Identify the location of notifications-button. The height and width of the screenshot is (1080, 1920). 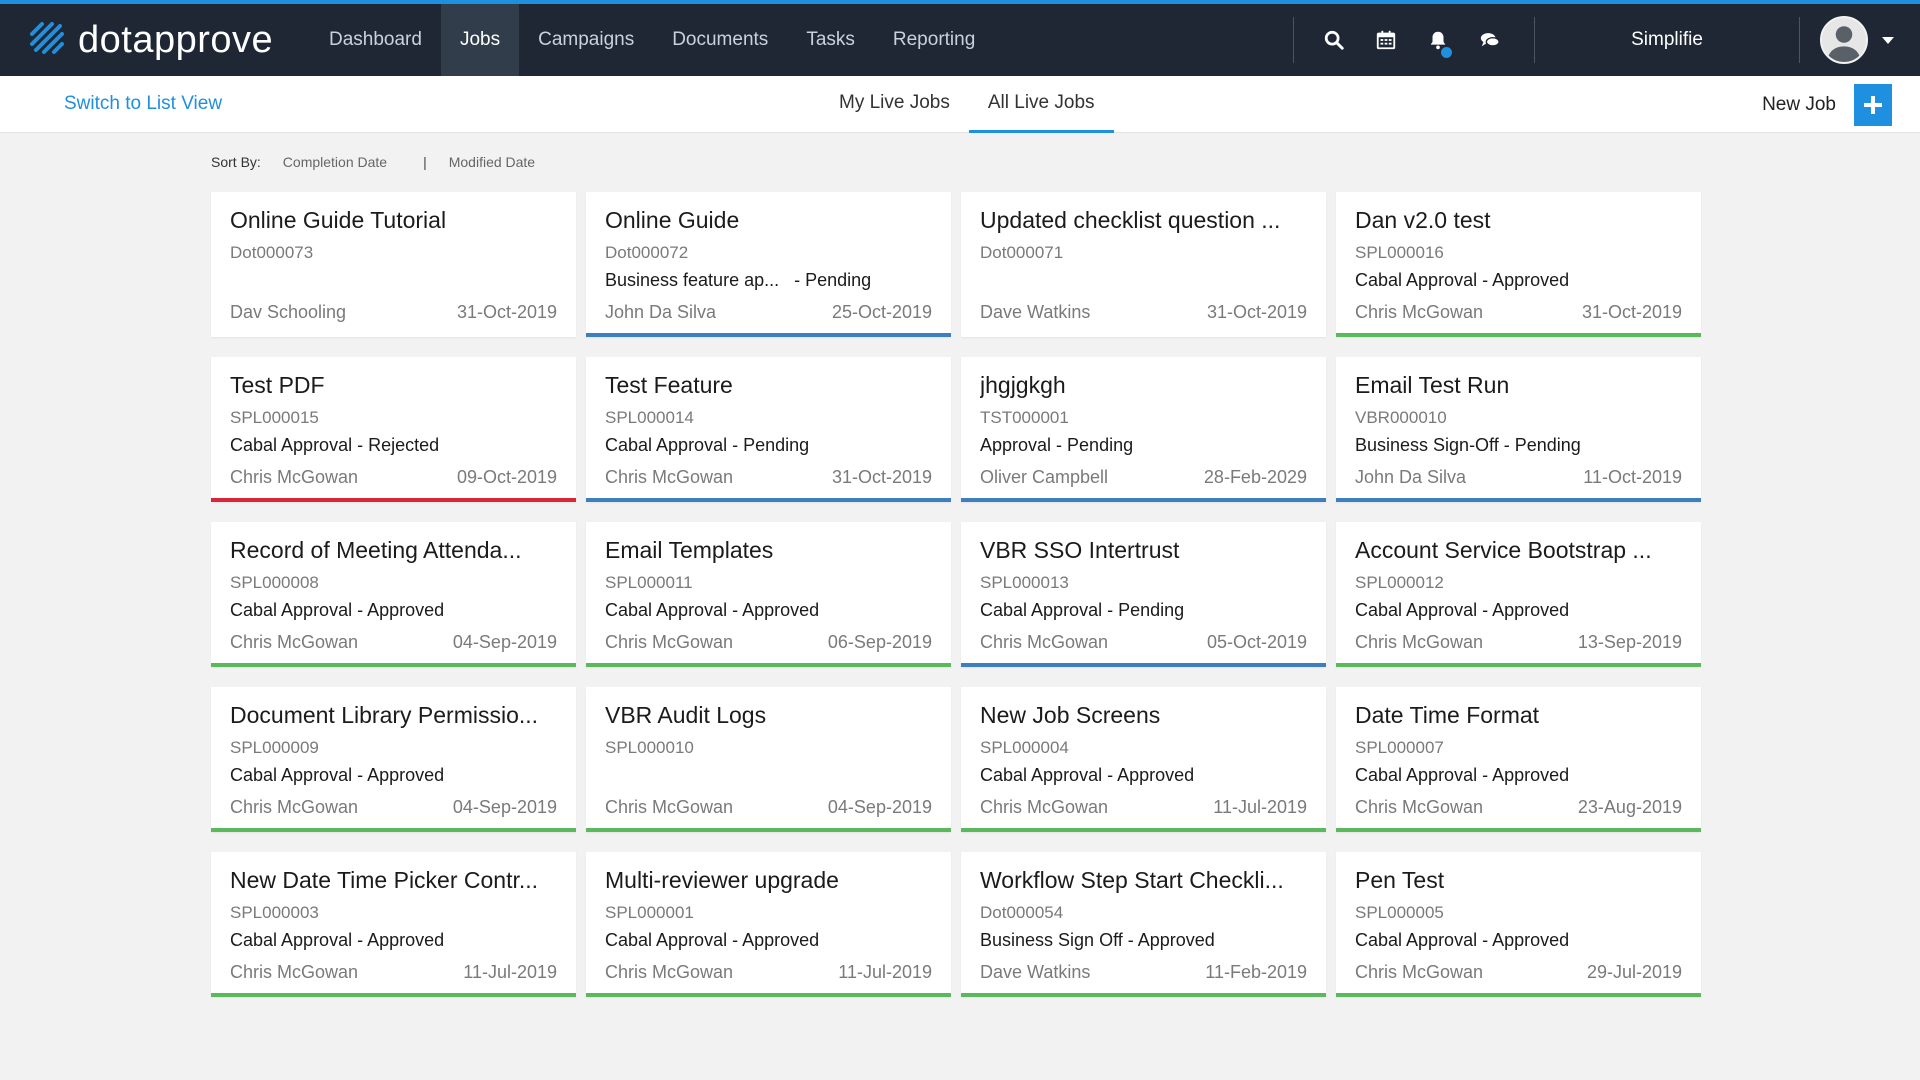
(1438, 40).